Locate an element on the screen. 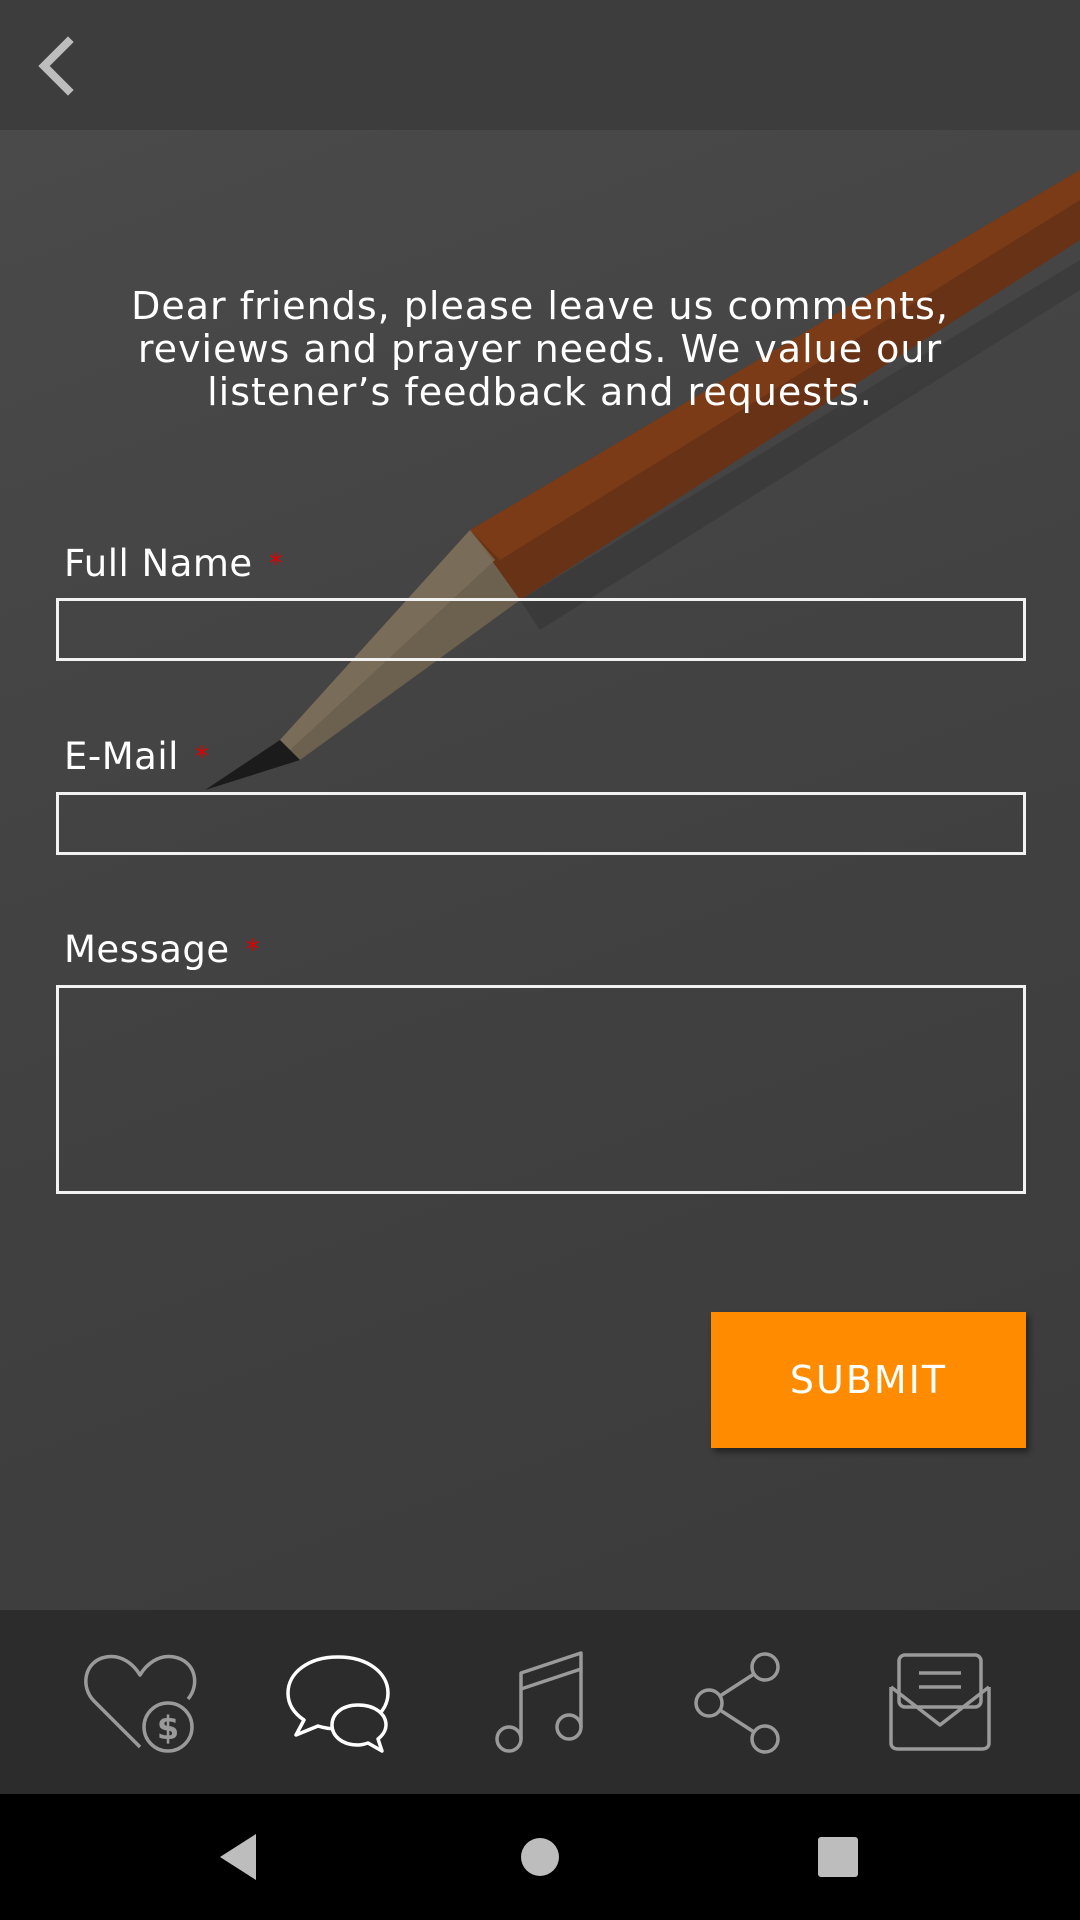 The width and height of the screenshot is (1080, 1920). system-back-button is located at coordinates (238, 1857).